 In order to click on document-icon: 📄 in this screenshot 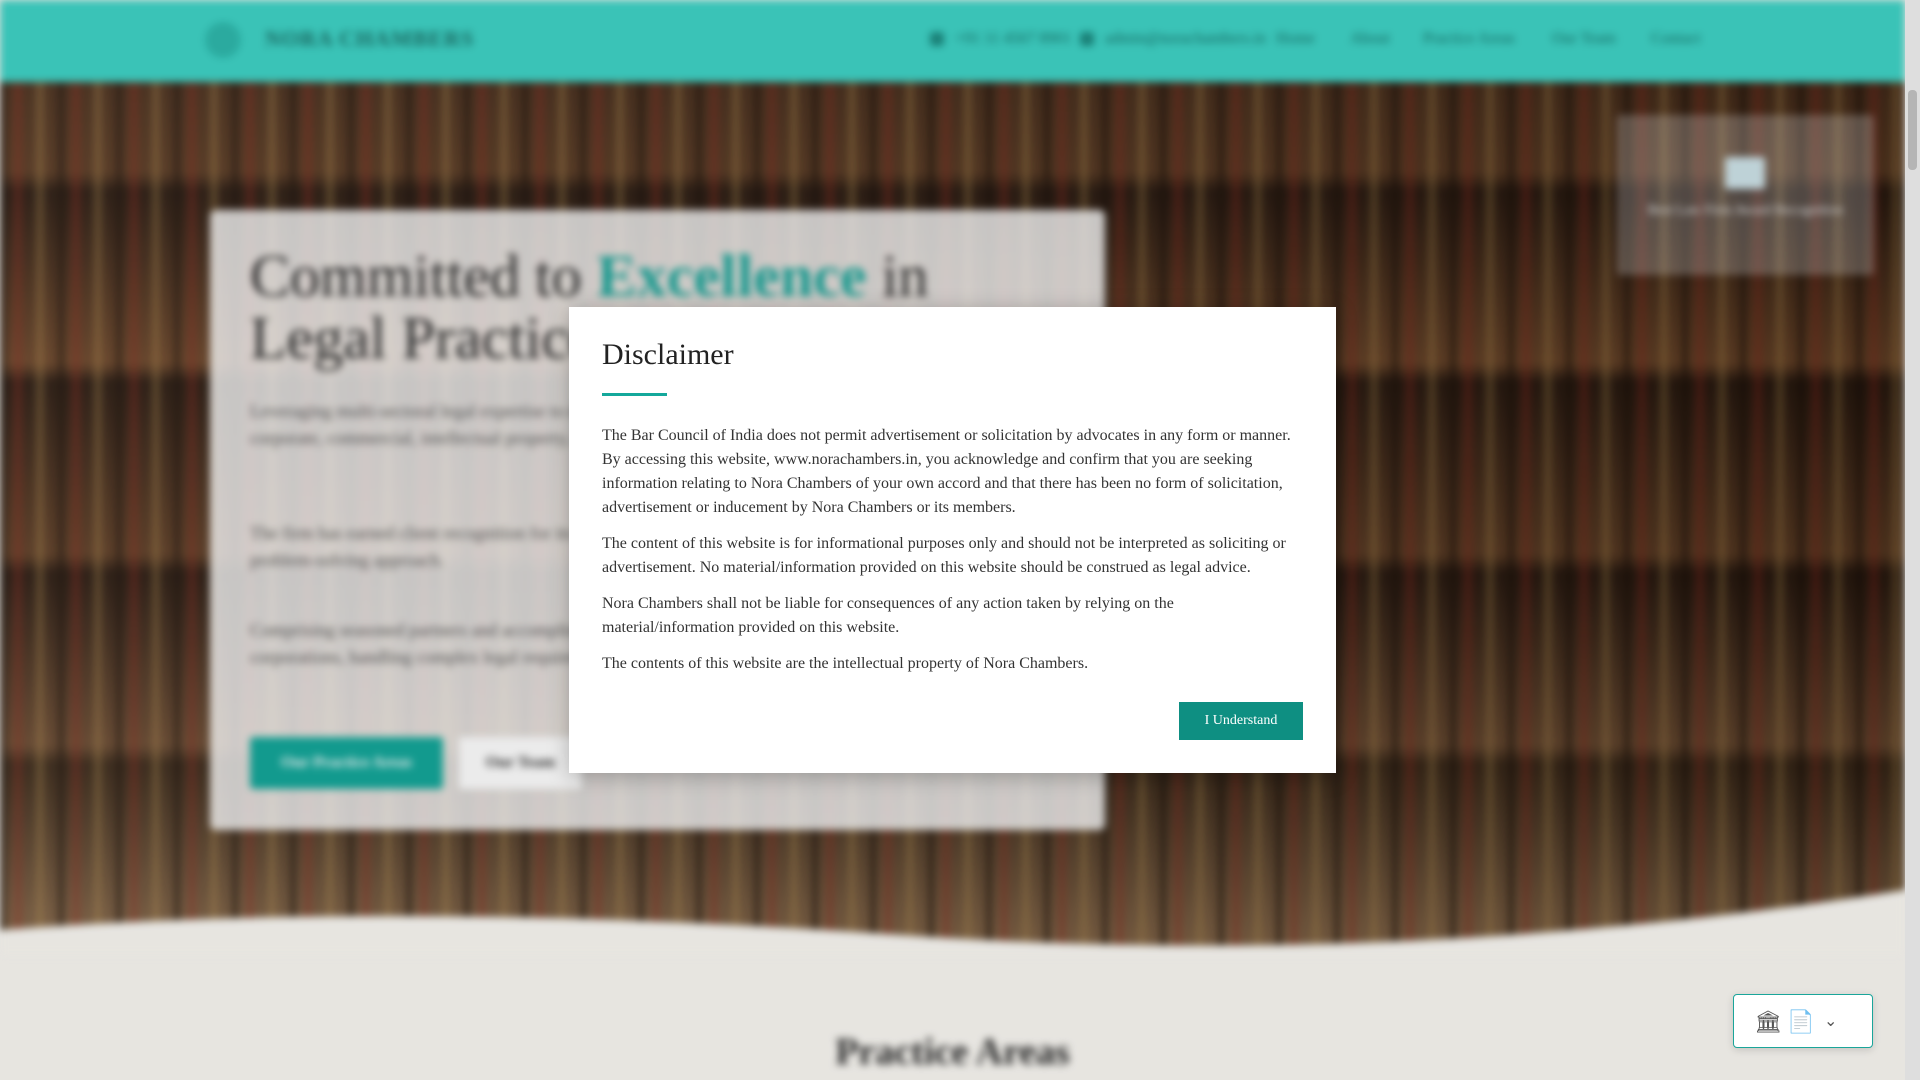, I will do `click(1800, 1022)`.